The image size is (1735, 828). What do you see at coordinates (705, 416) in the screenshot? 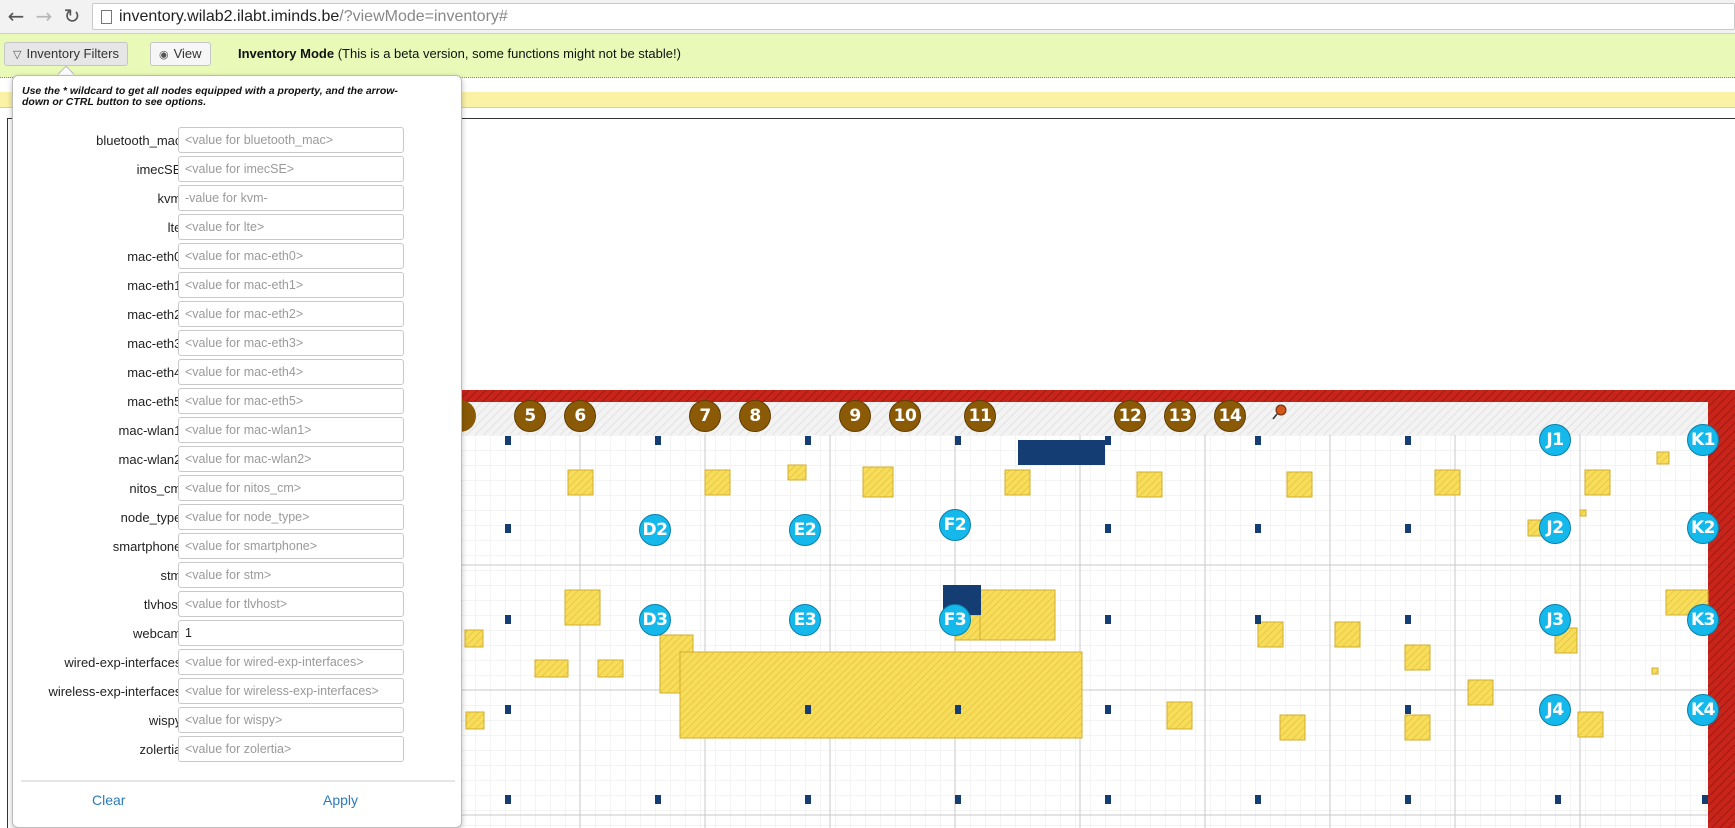
I see `node-7: 7` at bounding box center [705, 416].